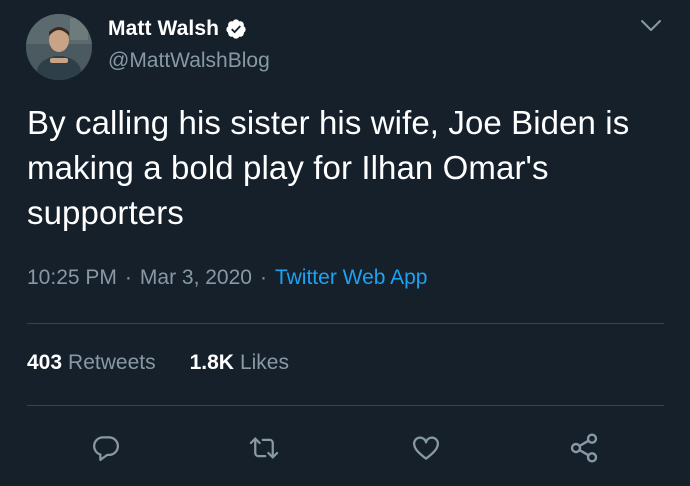  I want to click on name-row: Matt Walsh, so click(177, 29).